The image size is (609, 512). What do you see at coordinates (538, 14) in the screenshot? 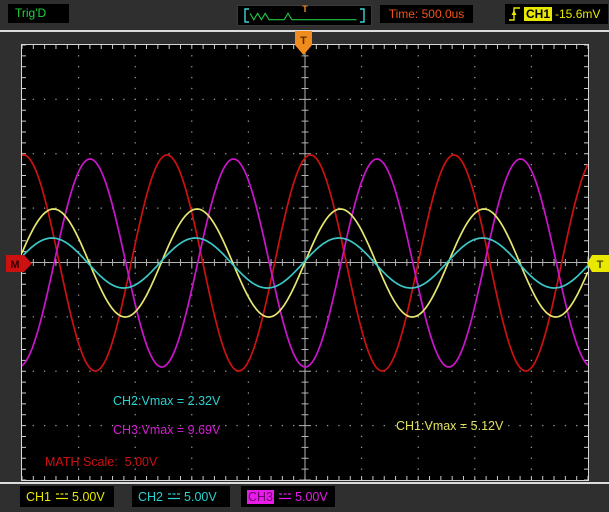
I see `trigger-source-badge: CH1` at bounding box center [538, 14].